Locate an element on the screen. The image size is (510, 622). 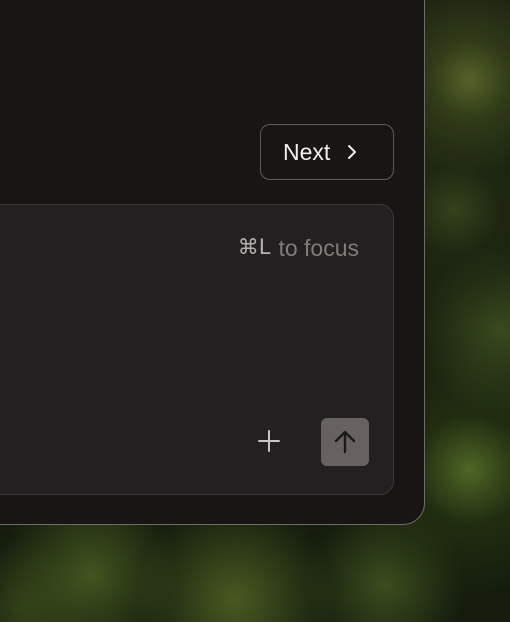
add-attachment-button is located at coordinates (269, 441).